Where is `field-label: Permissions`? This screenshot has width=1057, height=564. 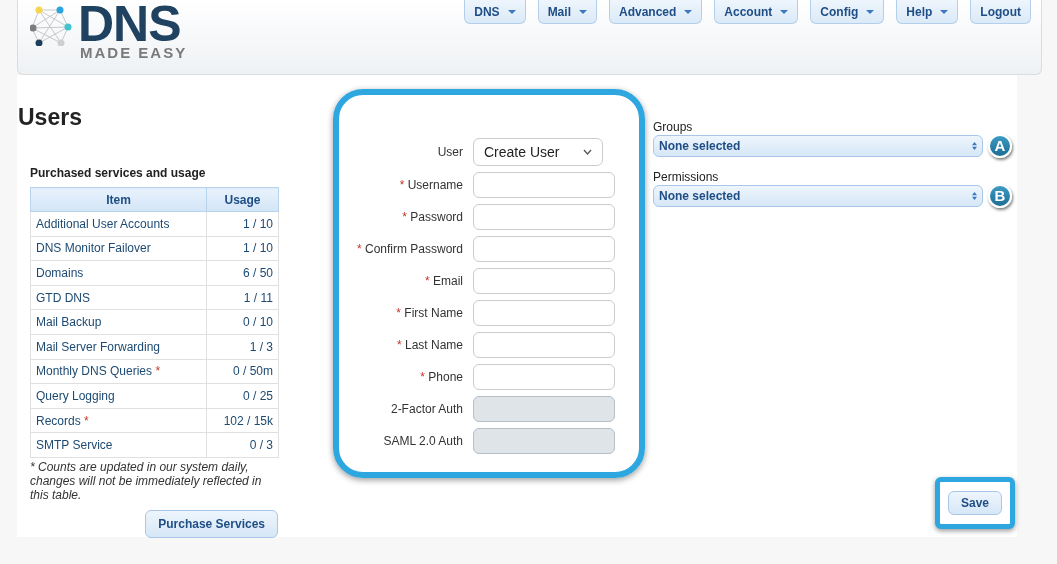 field-label: Permissions is located at coordinates (686, 177).